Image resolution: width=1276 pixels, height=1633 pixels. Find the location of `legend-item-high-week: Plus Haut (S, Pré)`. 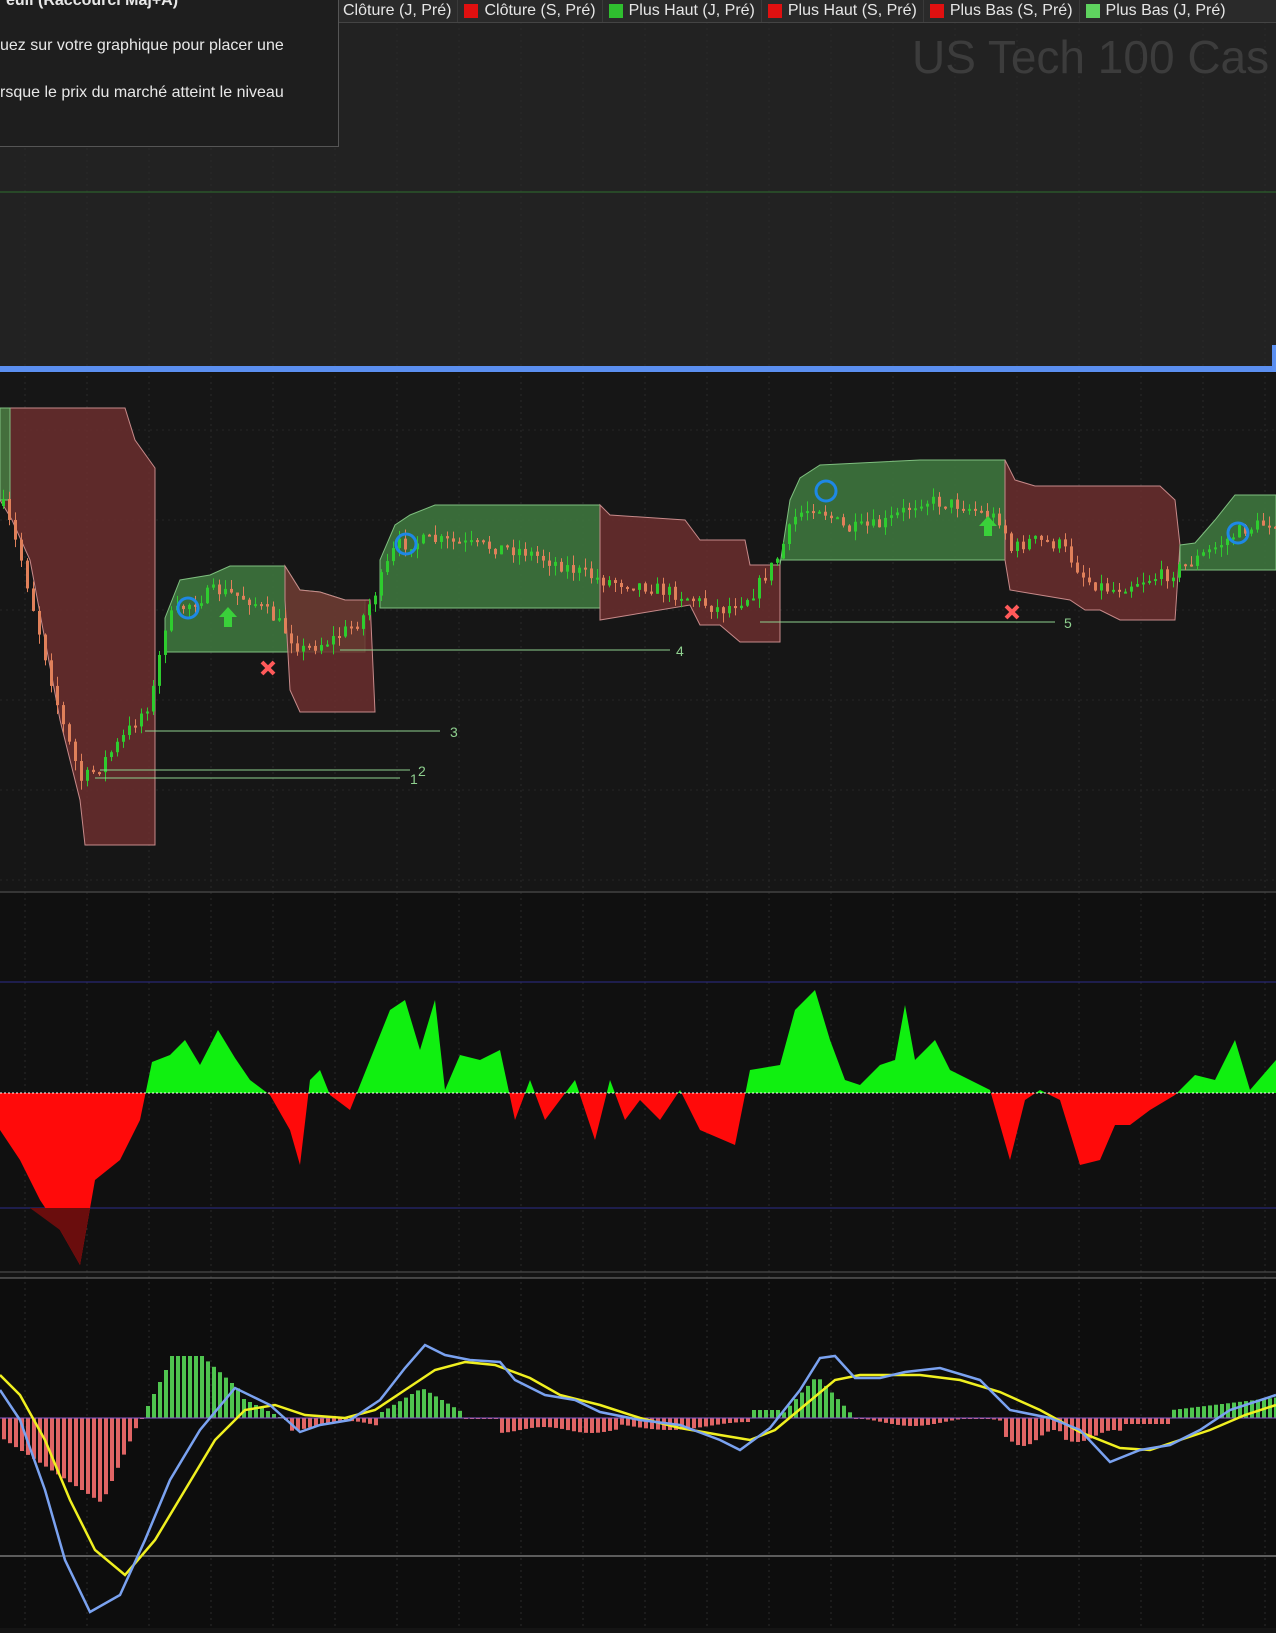

legend-item-high-week: Plus Haut (S, Pré) is located at coordinates (841, 11).